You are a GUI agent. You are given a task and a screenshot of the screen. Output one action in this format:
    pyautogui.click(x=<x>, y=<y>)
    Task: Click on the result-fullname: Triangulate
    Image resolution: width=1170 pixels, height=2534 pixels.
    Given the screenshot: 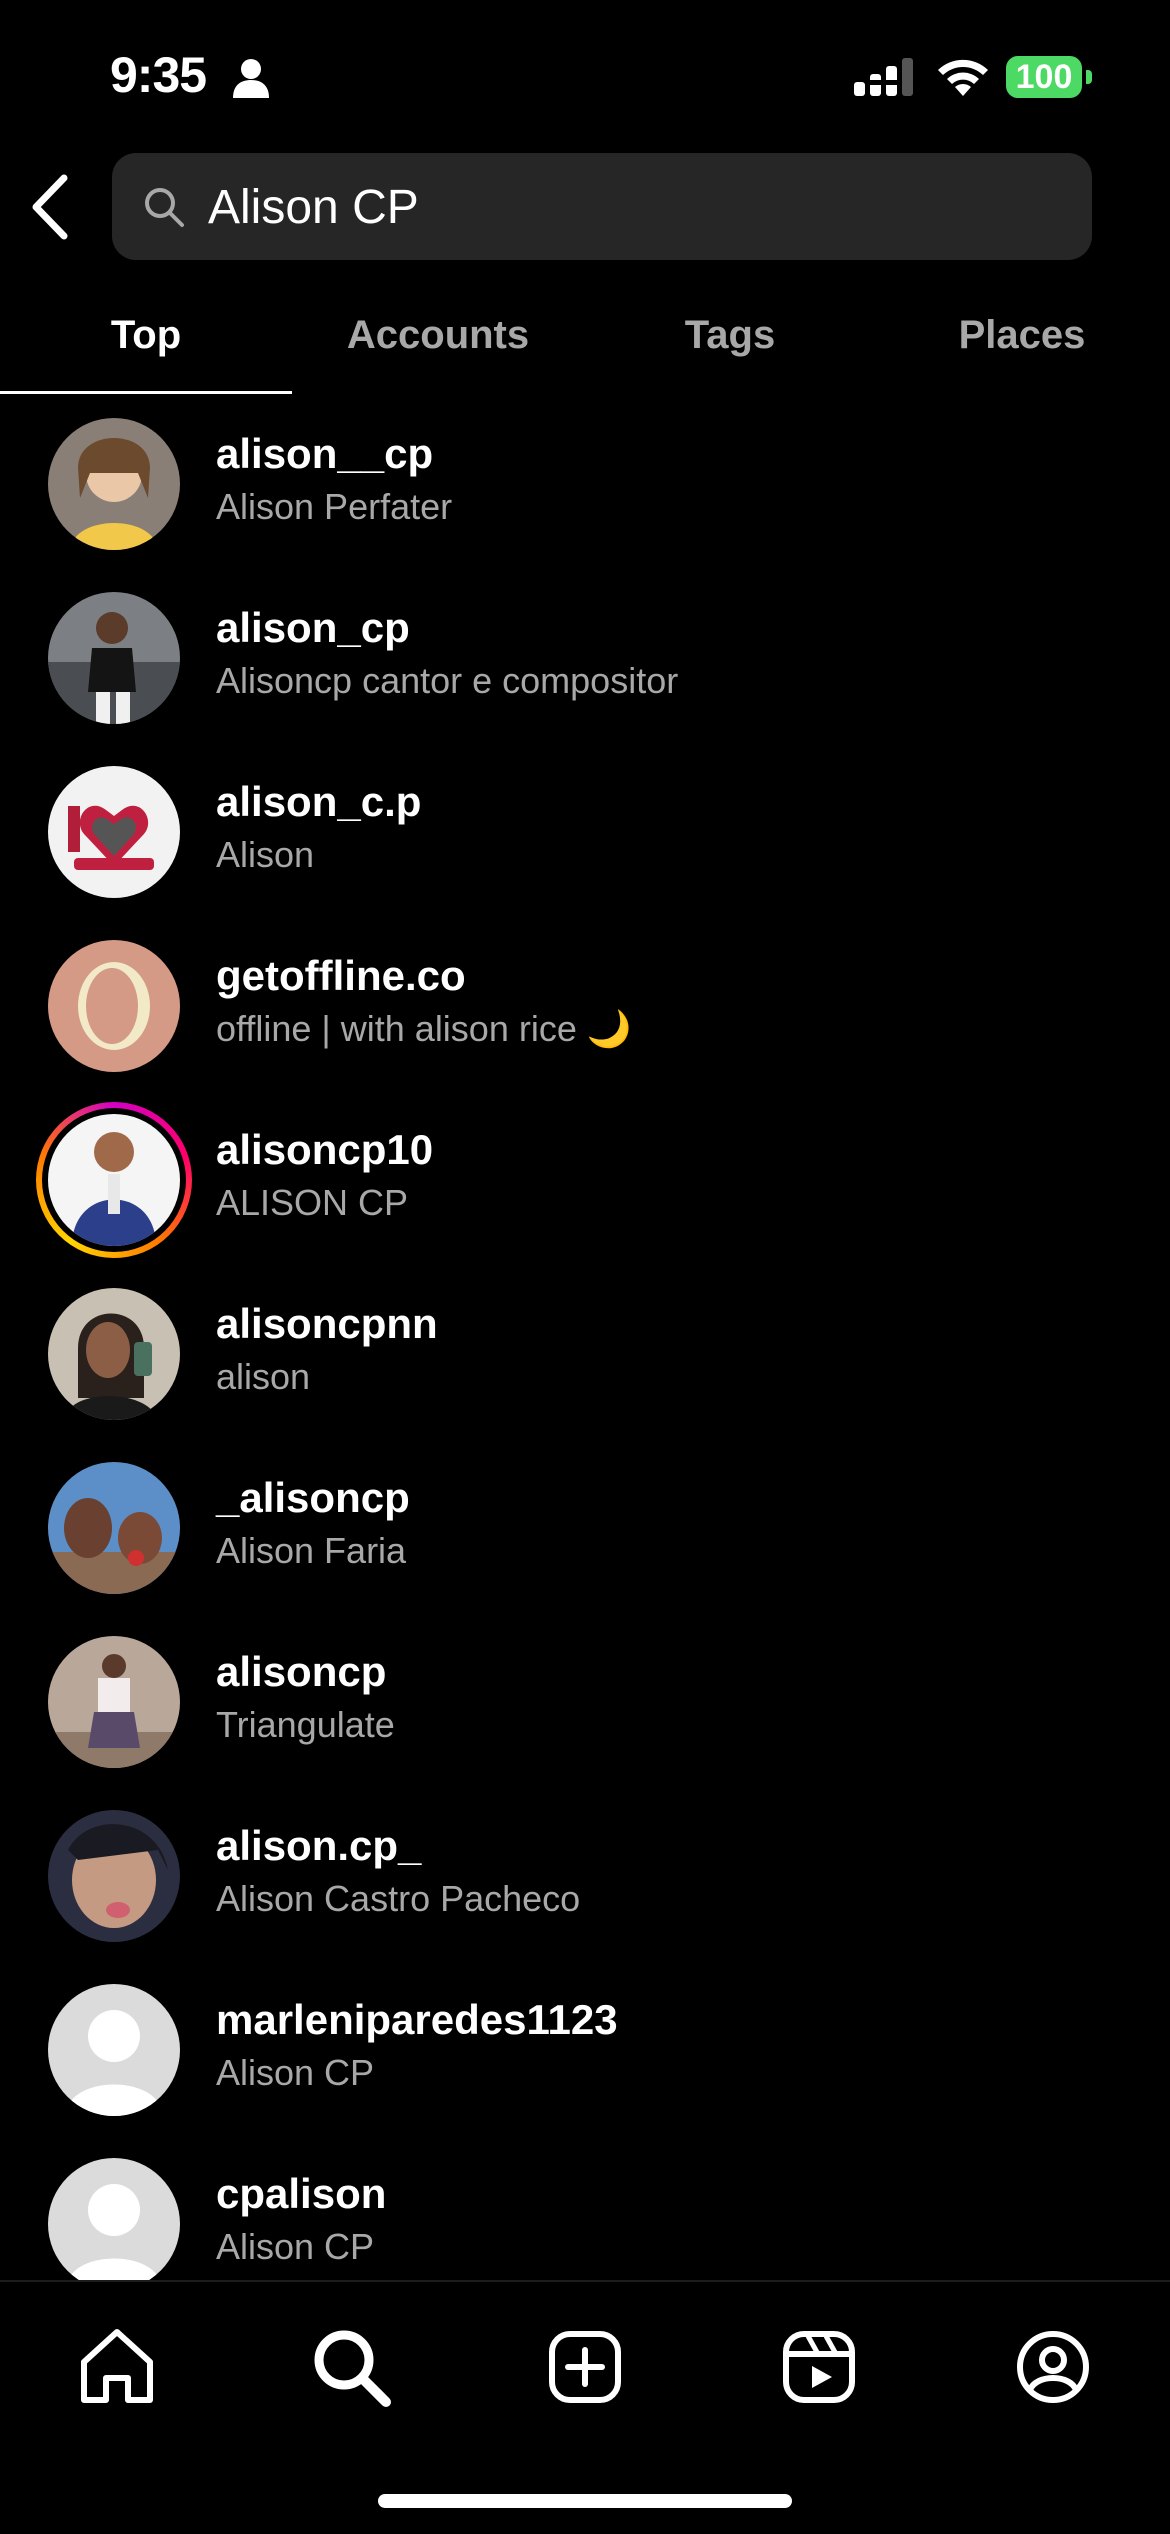 What is the action you would take?
    pyautogui.click(x=305, y=1724)
    